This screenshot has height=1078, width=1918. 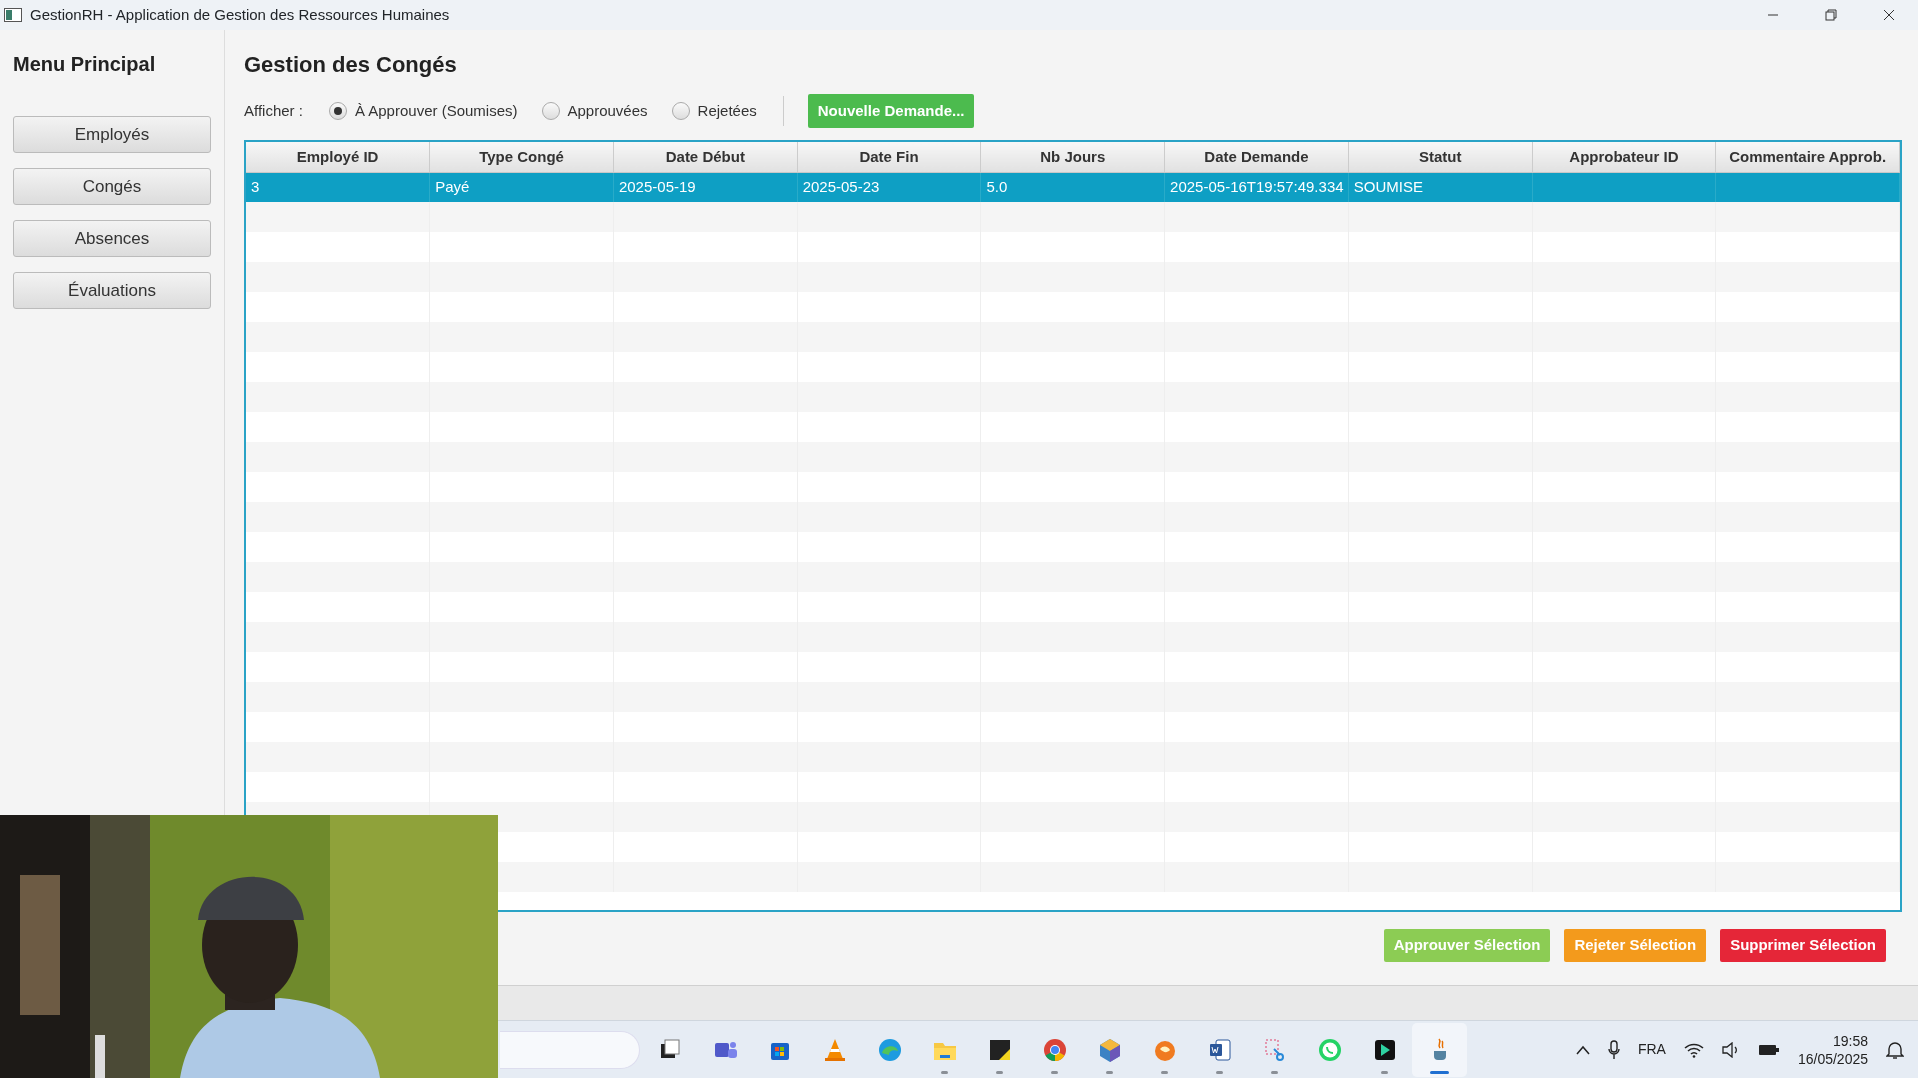 I want to click on column-header: Employé ID, so click(x=338, y=157).